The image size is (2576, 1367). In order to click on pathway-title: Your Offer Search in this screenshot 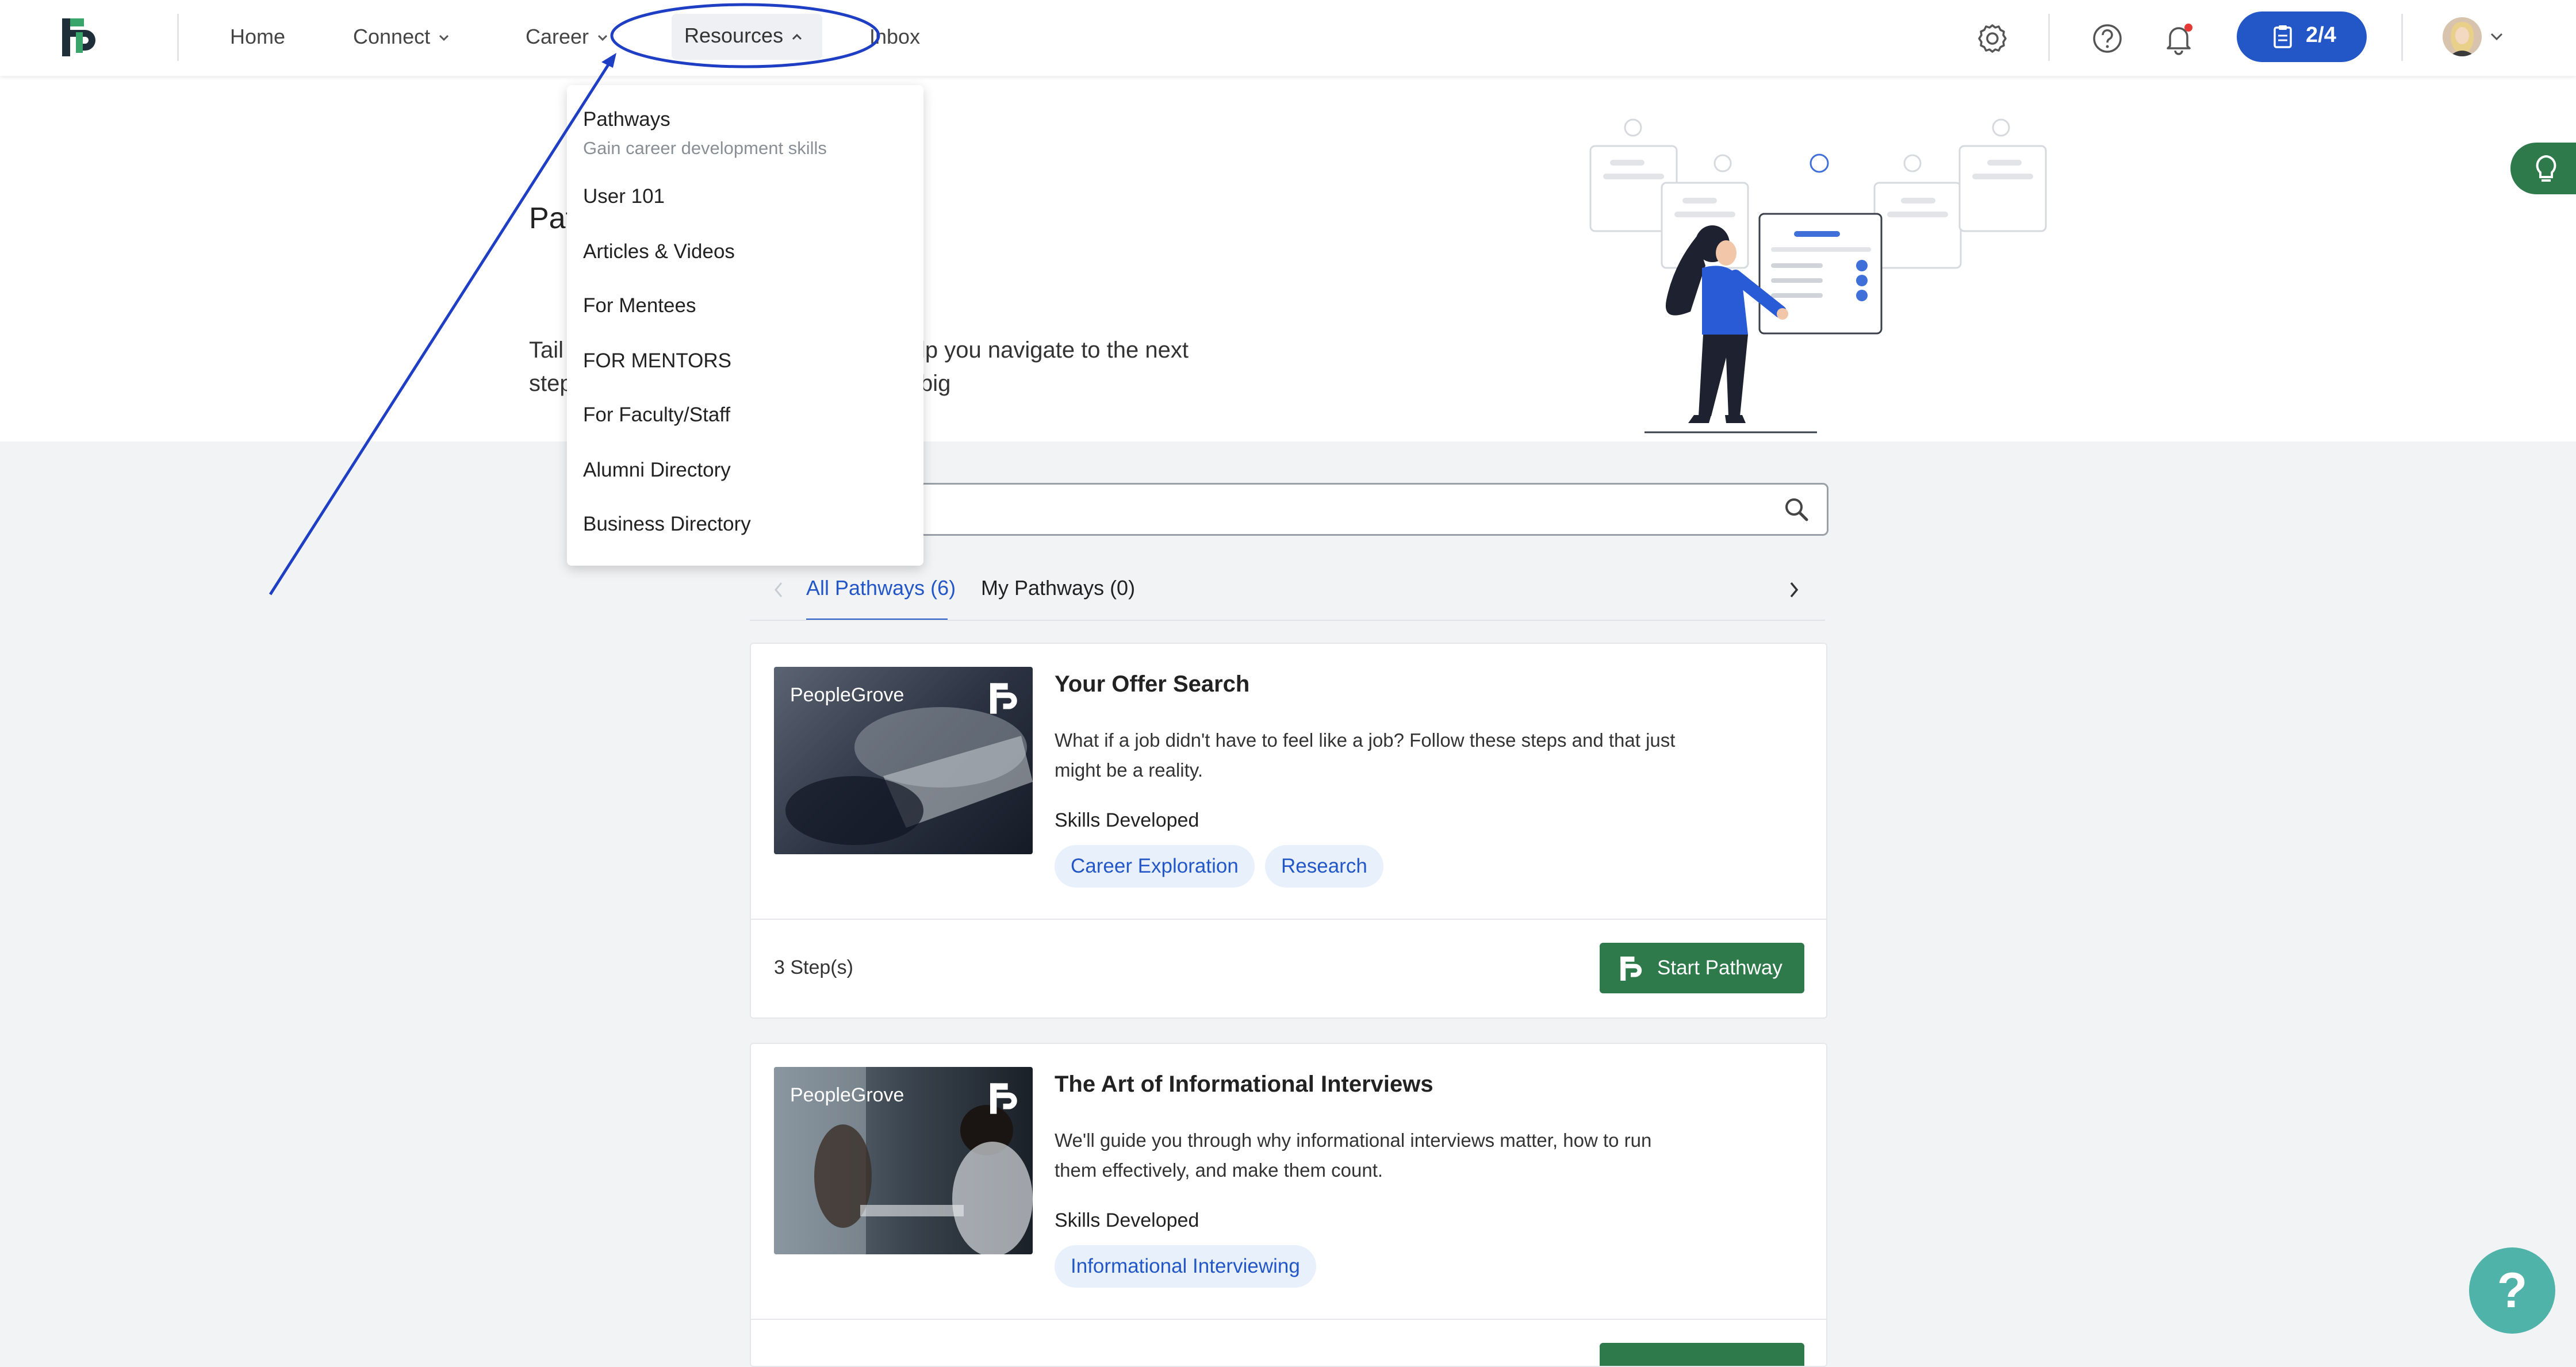, I will do `click(1152, 684)`.